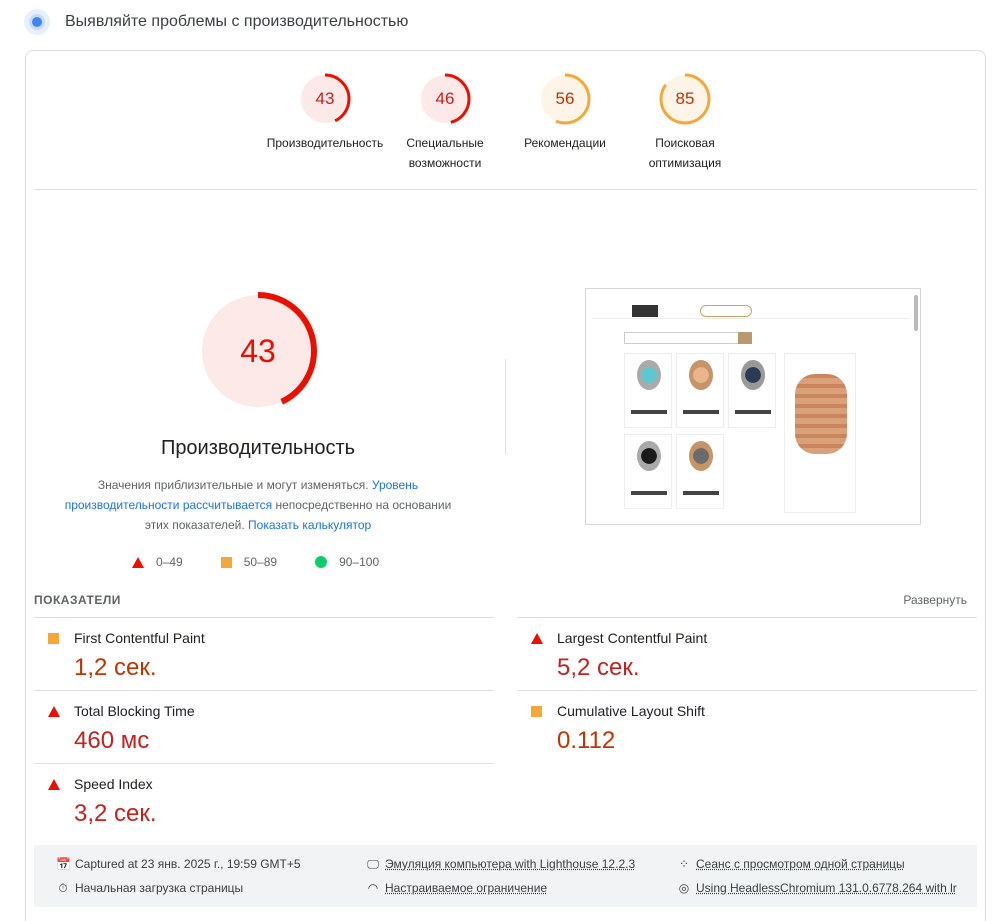 This screenshot has height=921, width=1005. What do you see at coordinates (586, 740) in the screenshot?
I see `metric-cls-value: 0.112` at bounding box center [586, 740].